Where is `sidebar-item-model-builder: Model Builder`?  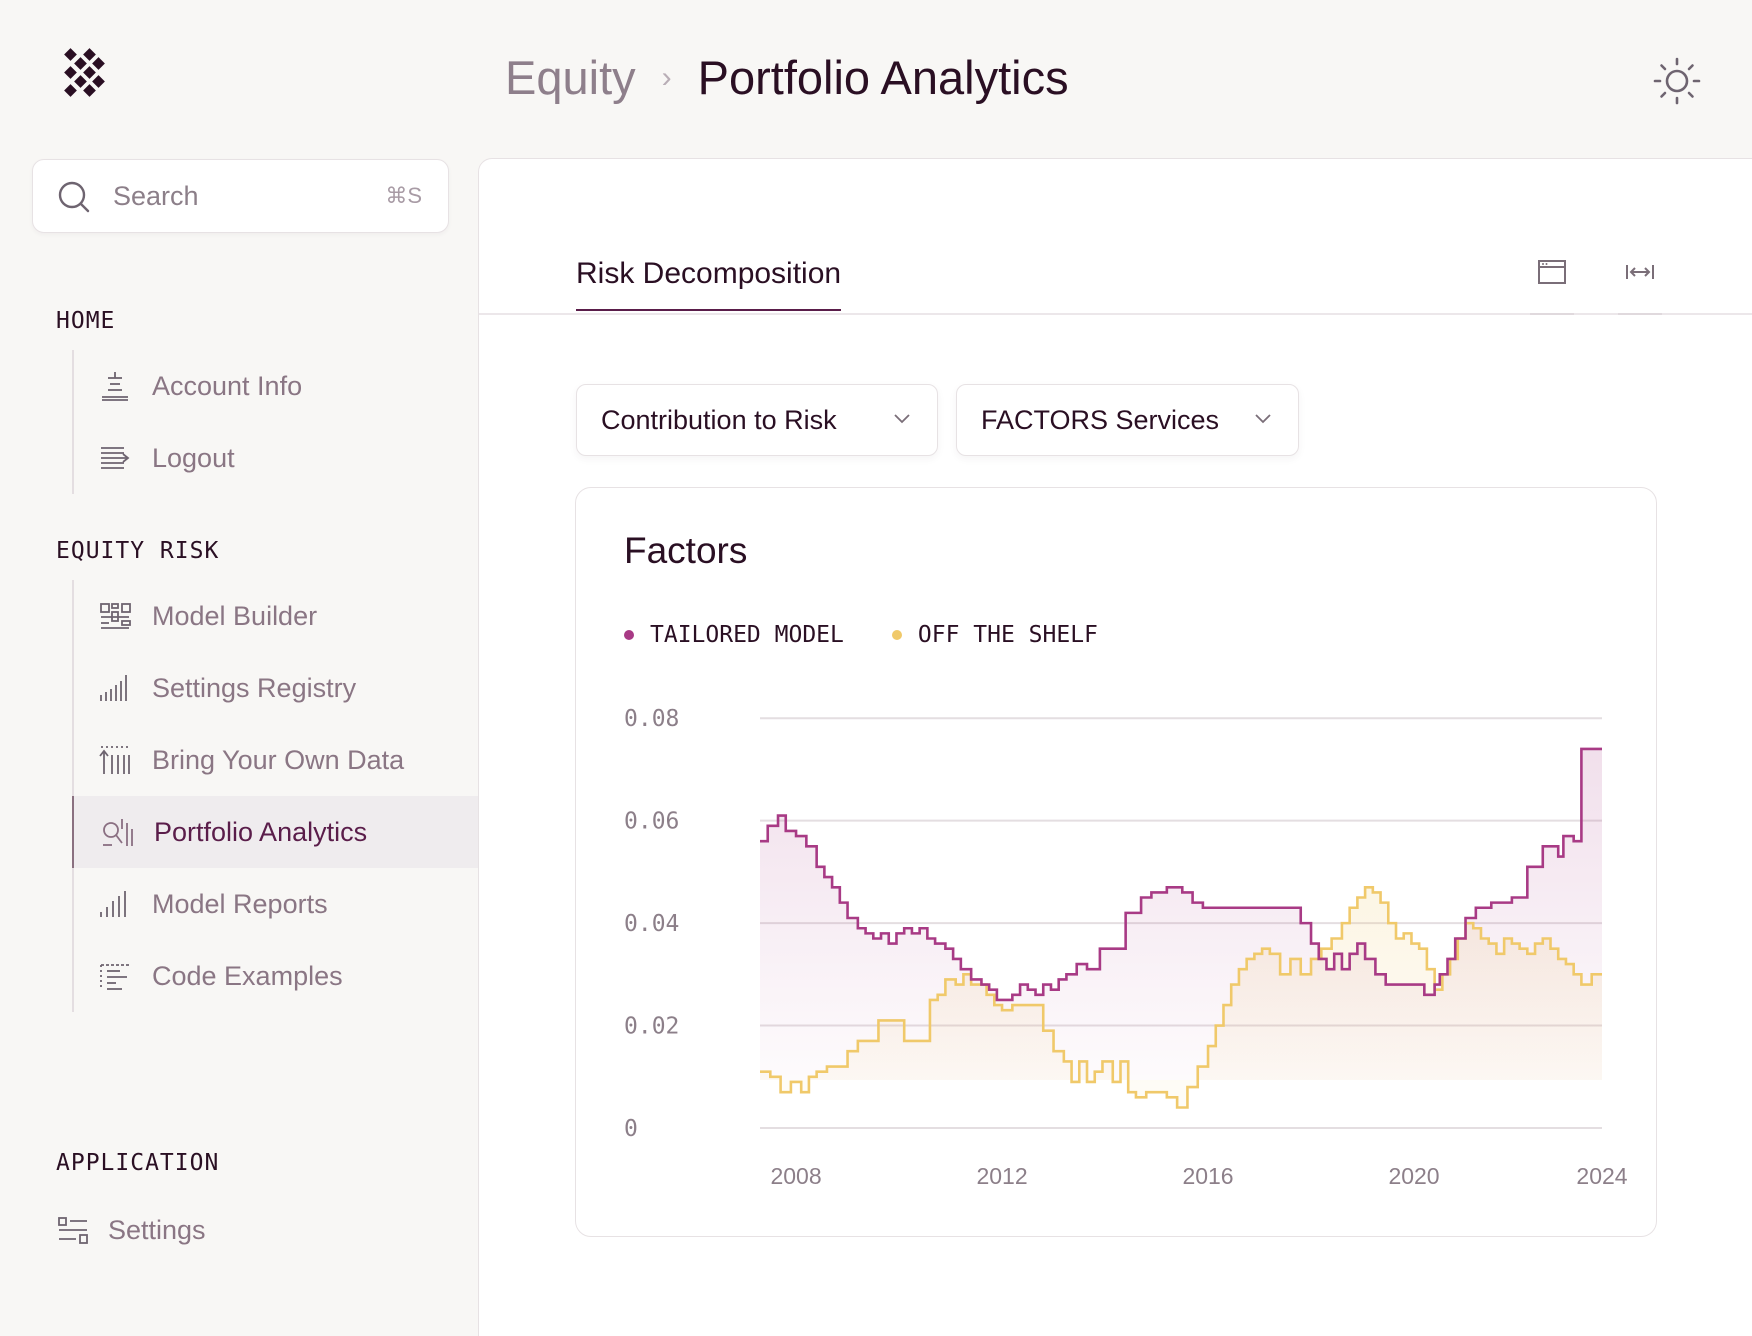 sidebar-item-model-builder: Model Builder is located at coordinates (276, 616).